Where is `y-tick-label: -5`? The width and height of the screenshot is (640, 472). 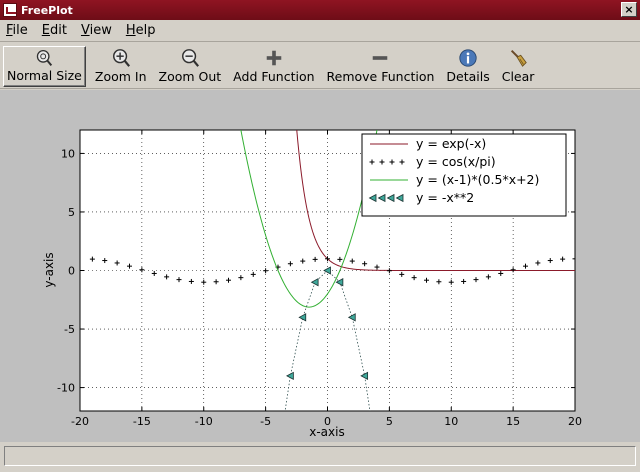
y-tick-label: -5 is located at coordinates (69, 329).